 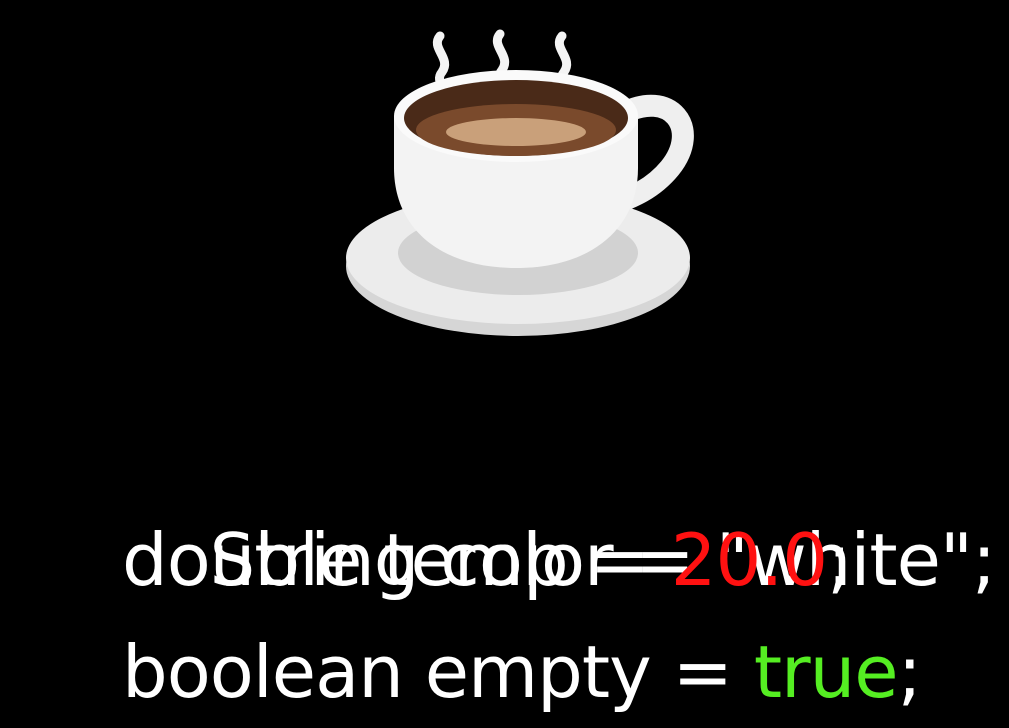 What do you see at coordinates (749, 560) in the screenshot?
I see `double-value: 20.0` at bounding box center [749, 560].